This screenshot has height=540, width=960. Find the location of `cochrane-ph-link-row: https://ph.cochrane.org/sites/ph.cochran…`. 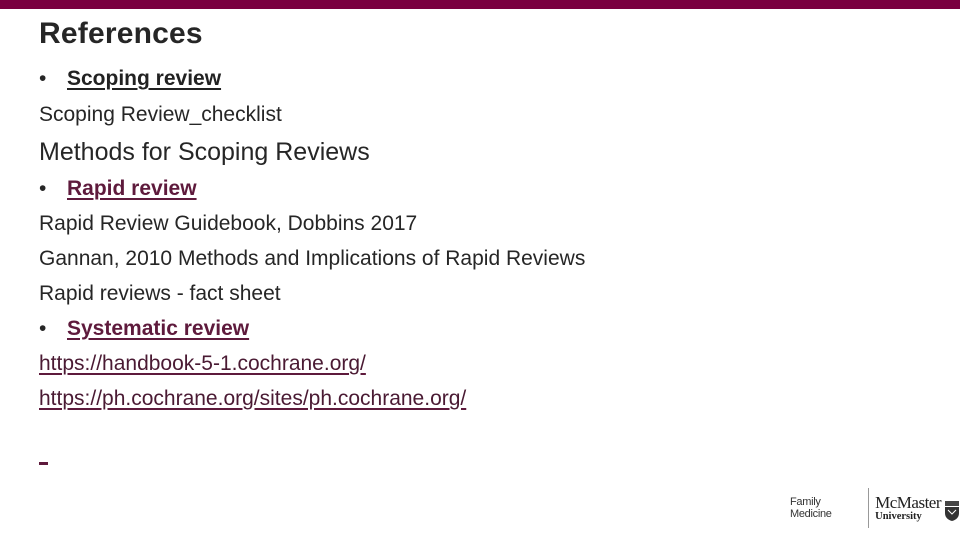

cochrane-ph-link-row: https://ph.cochrane.org/sites/ph.cochran… is located at coordinates (252, 399).